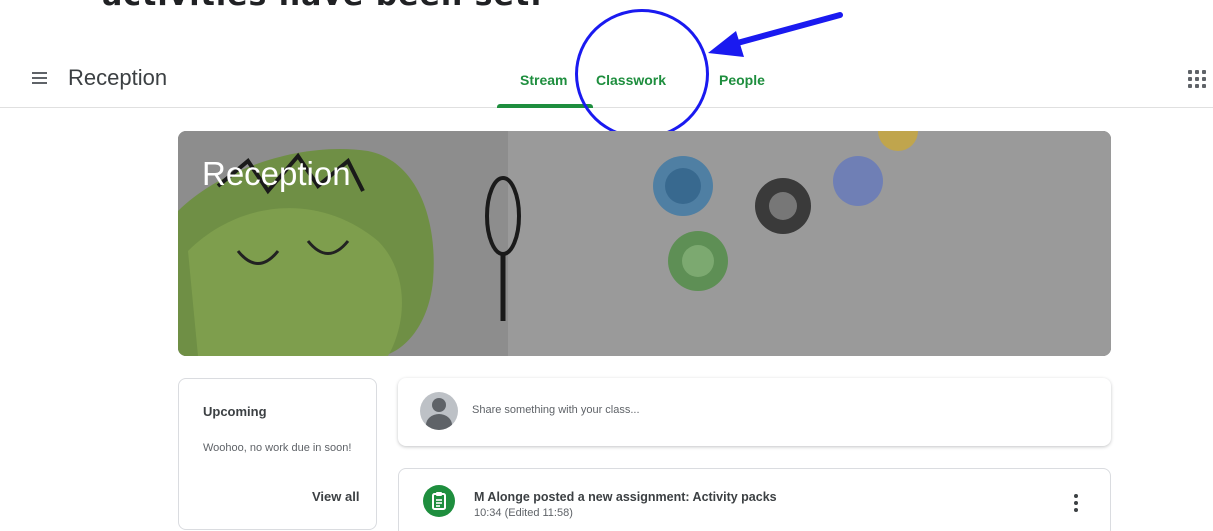  Describe the element at coordinates (439, 411) in the screenshot. I see `avatar` at that location.